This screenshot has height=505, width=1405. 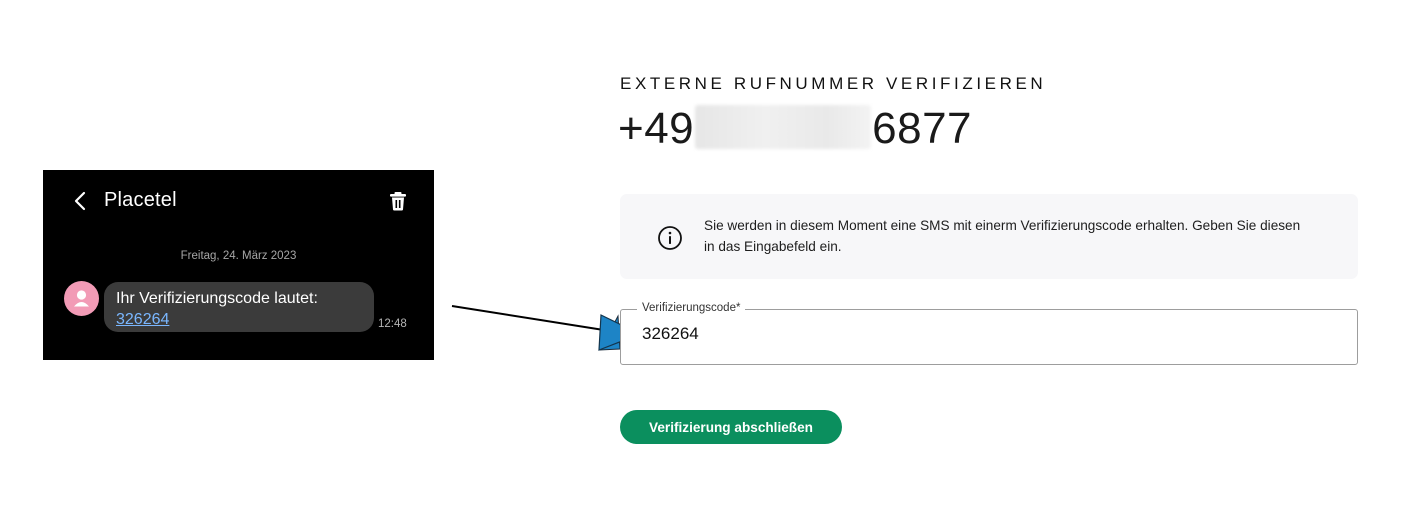 What do you see at coordinates (398, 201) in the screenshot?
I see `trash-icon` at bounding box center [398, 201].